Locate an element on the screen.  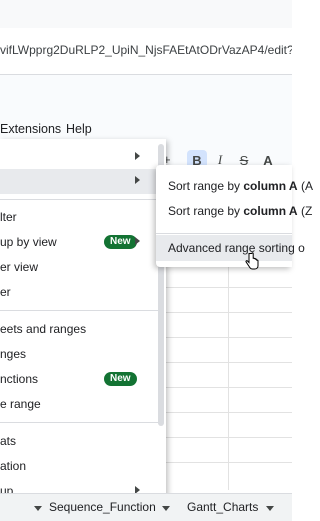
submenu-item-label: Sort range by column A (Z is located at coordinates (240, 211).